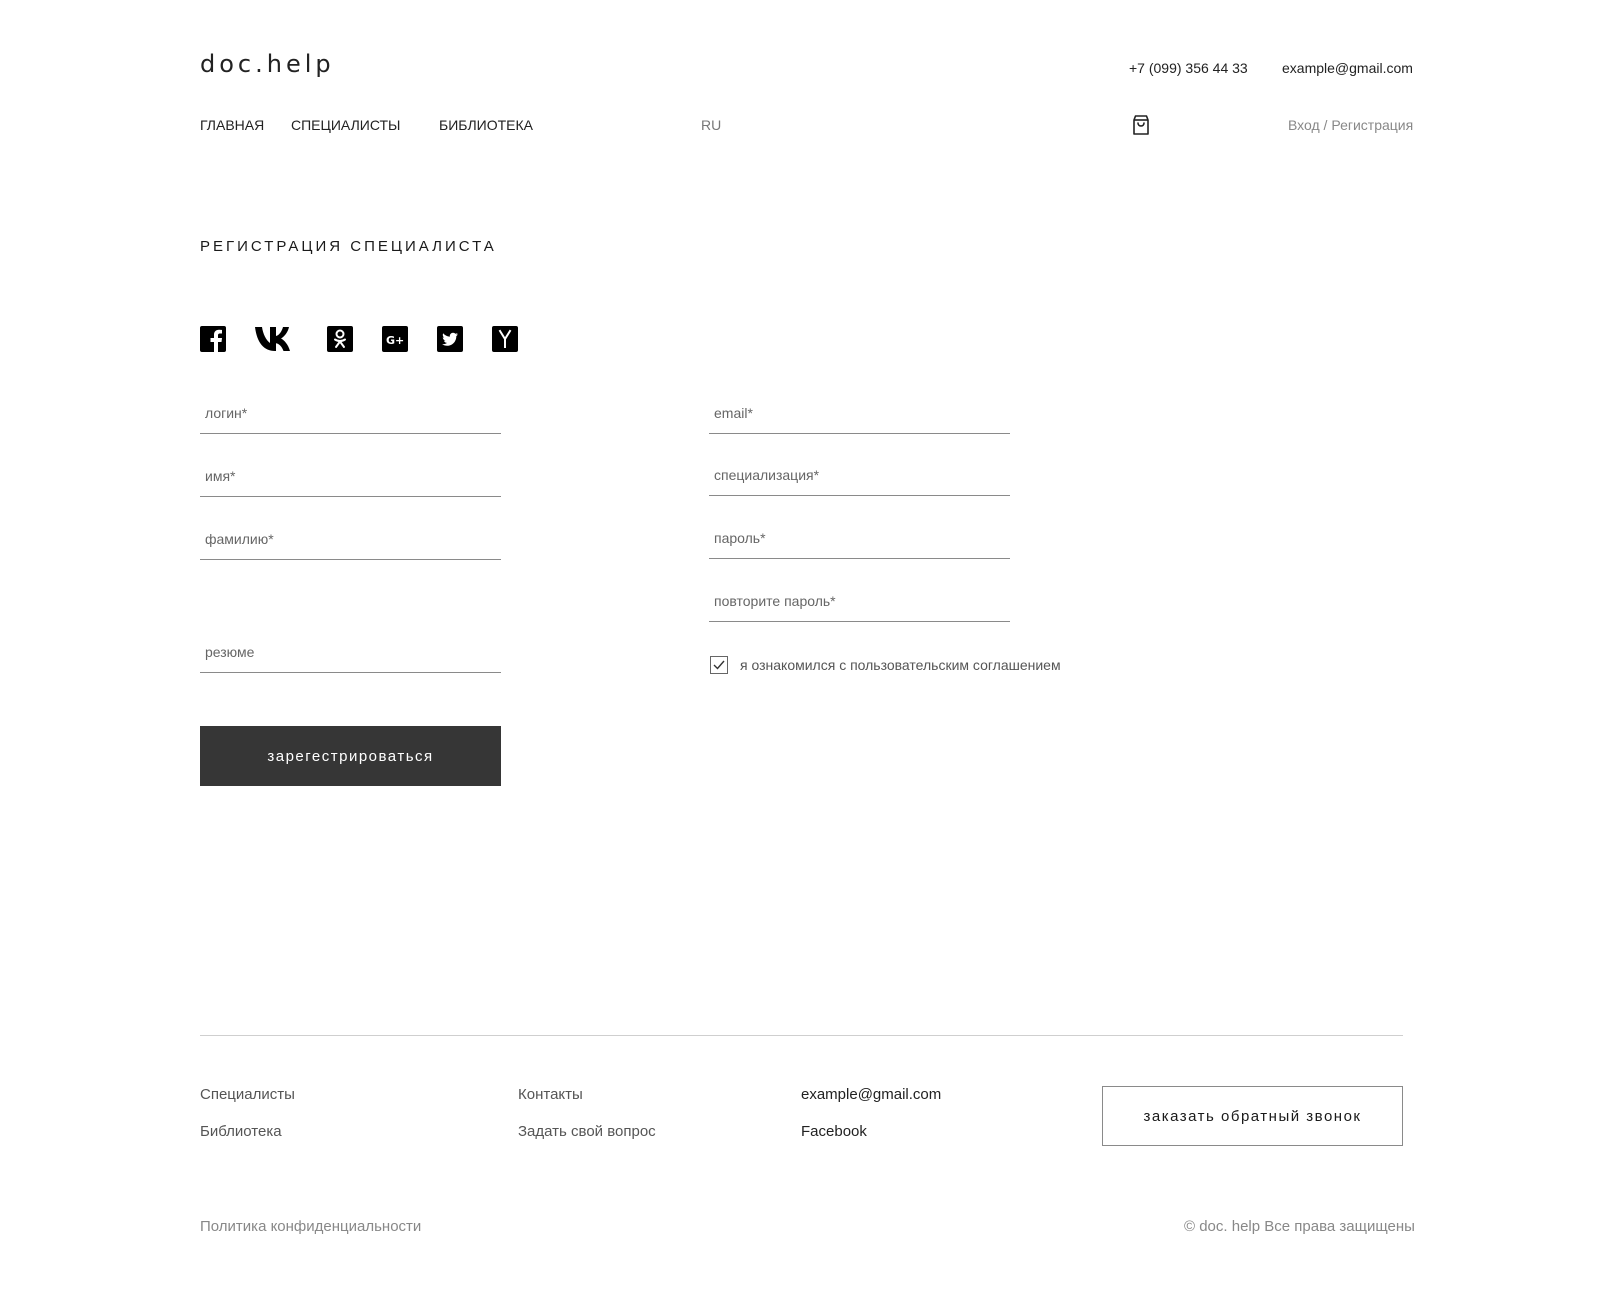  I want to click on header-phone: +7 (099) 356 44 33, so click(1188, 68).